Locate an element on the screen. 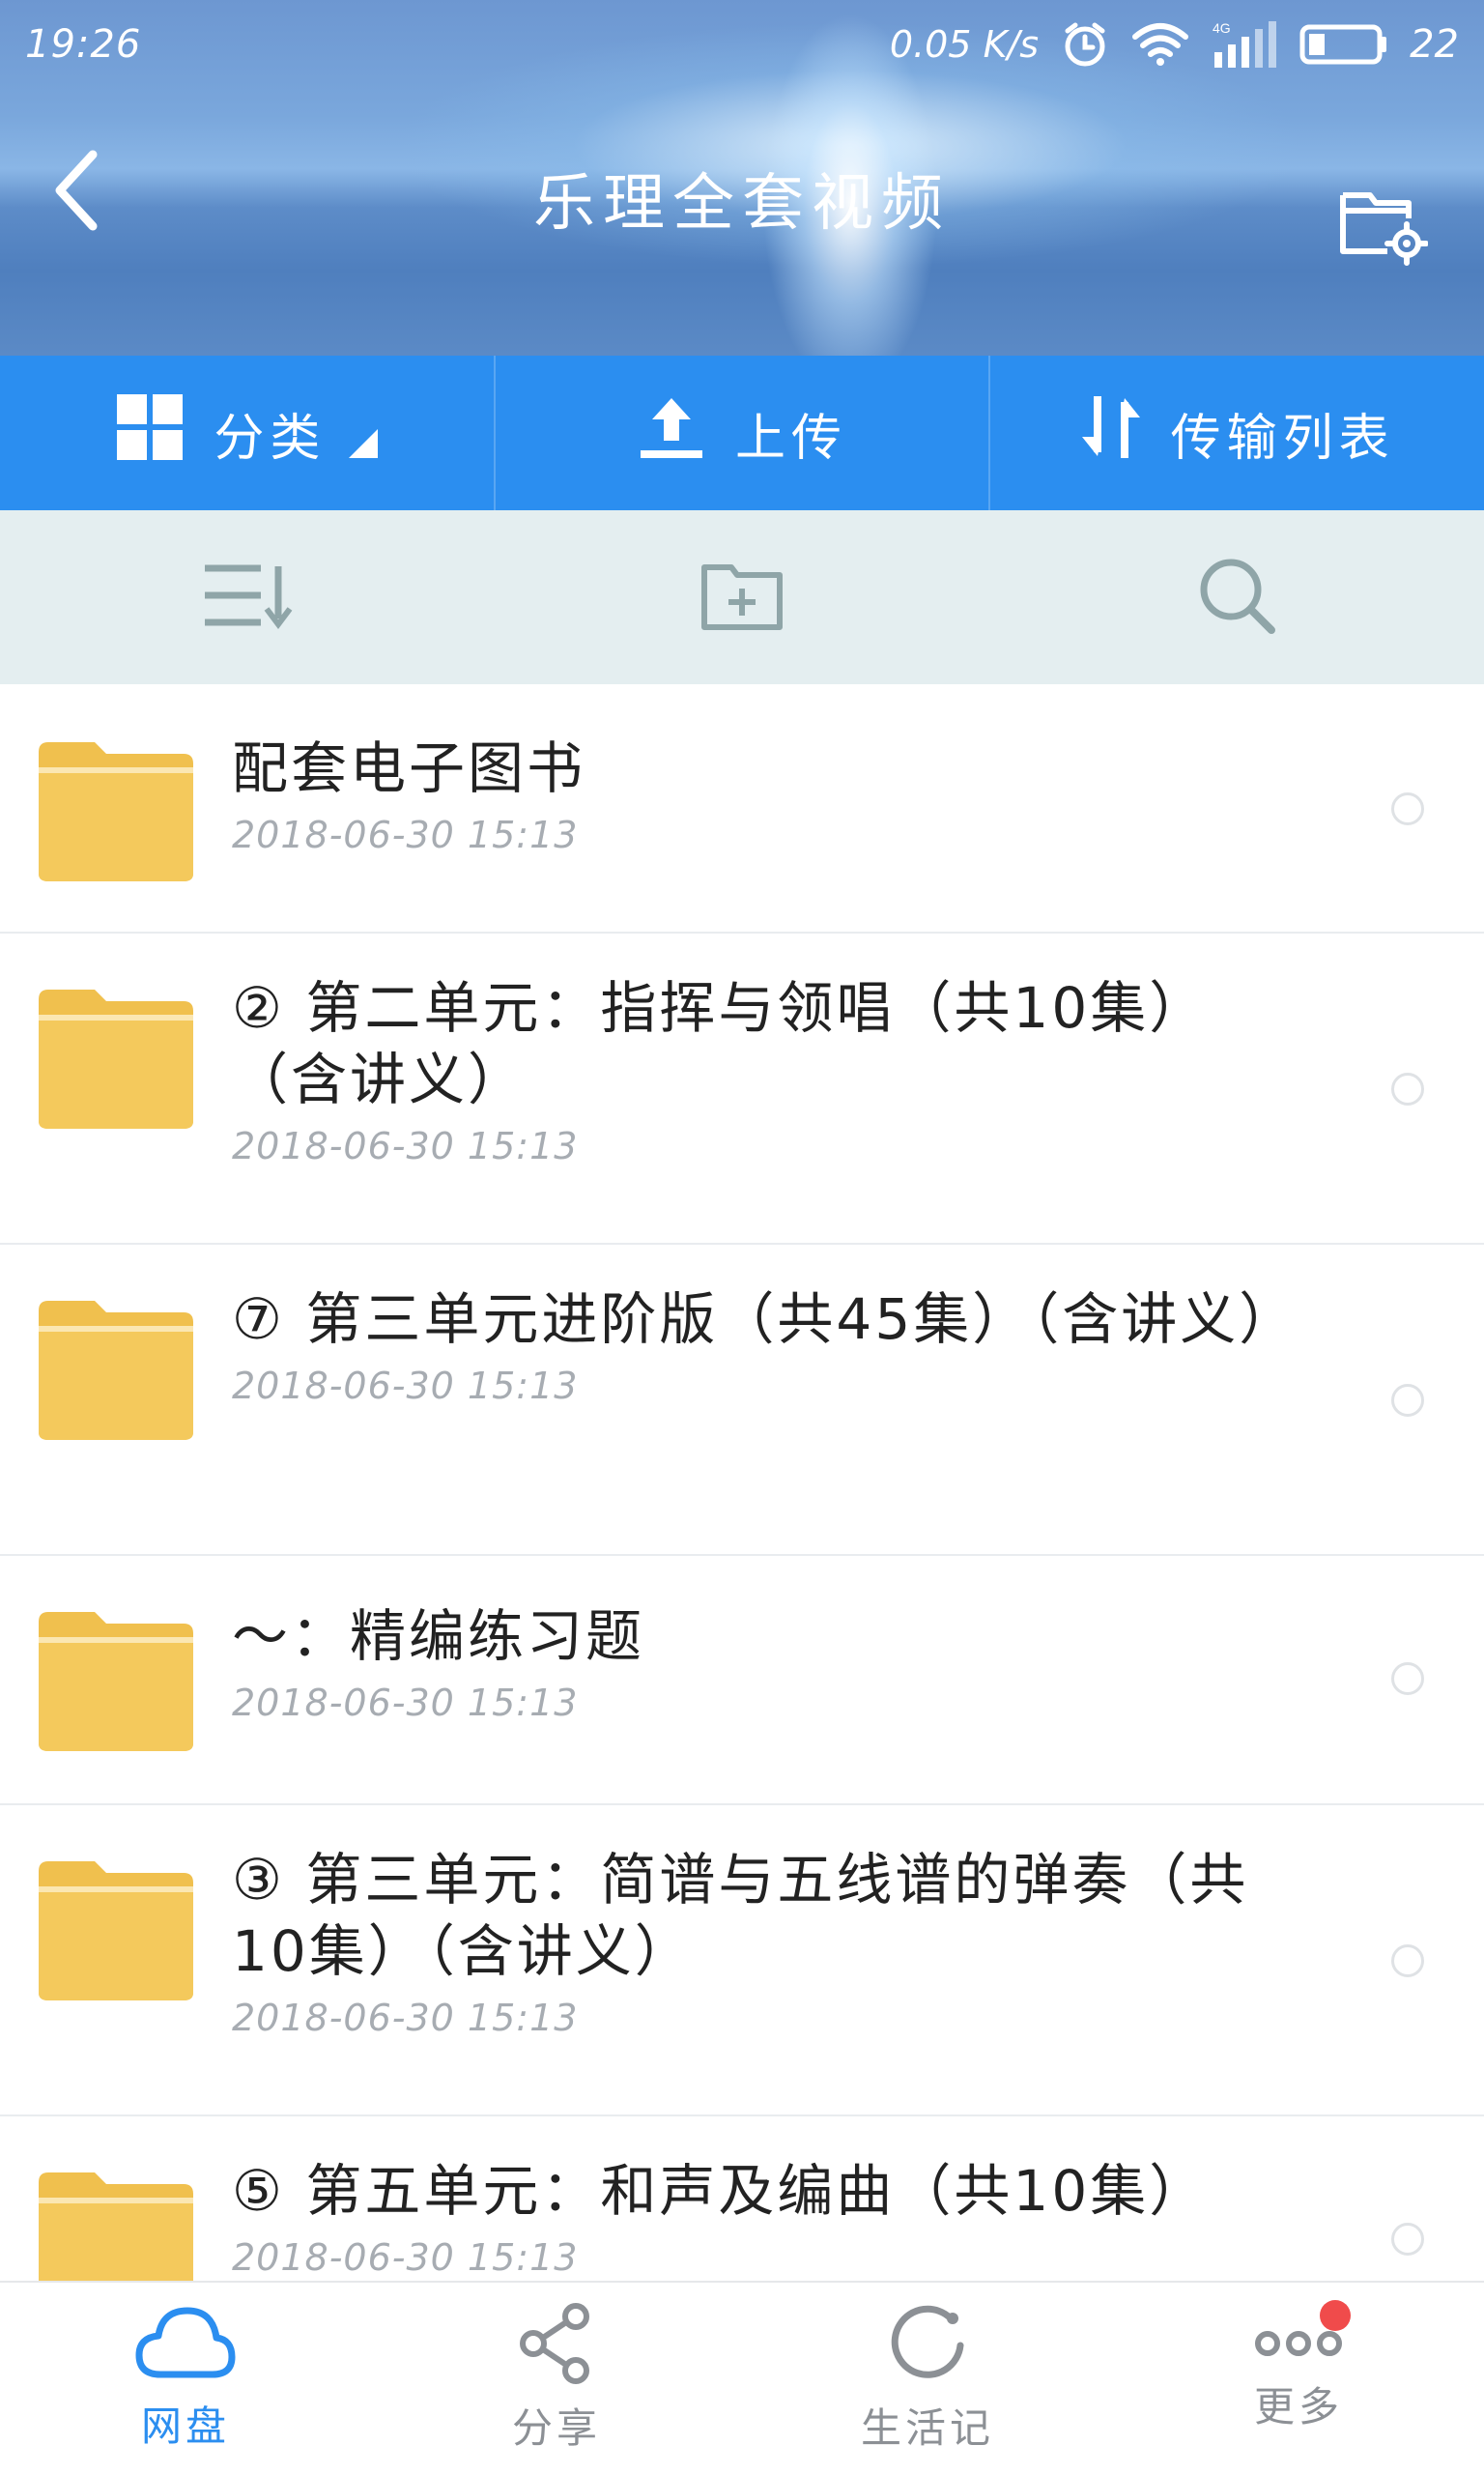 Image resolution: width=1484 pixels, height=2474 pixels. header-banner: 19:26 0.05 K/s 4G 22 乐理全套视频 is located at coordinates (742, 178).